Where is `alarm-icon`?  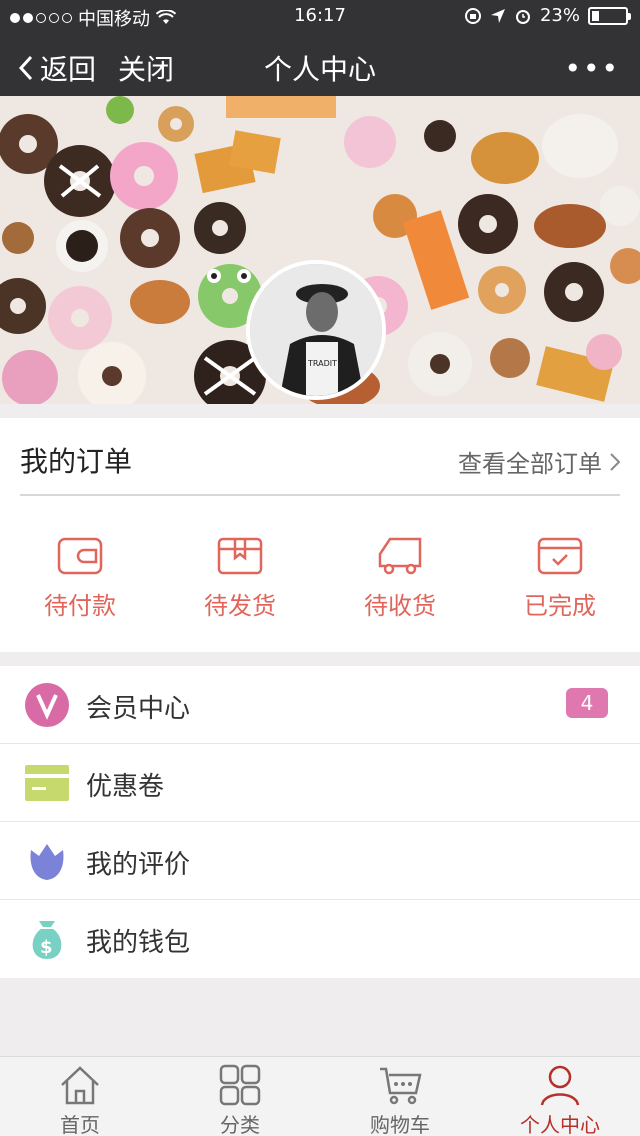
alarm-icon is located at coordinates (522, 16).